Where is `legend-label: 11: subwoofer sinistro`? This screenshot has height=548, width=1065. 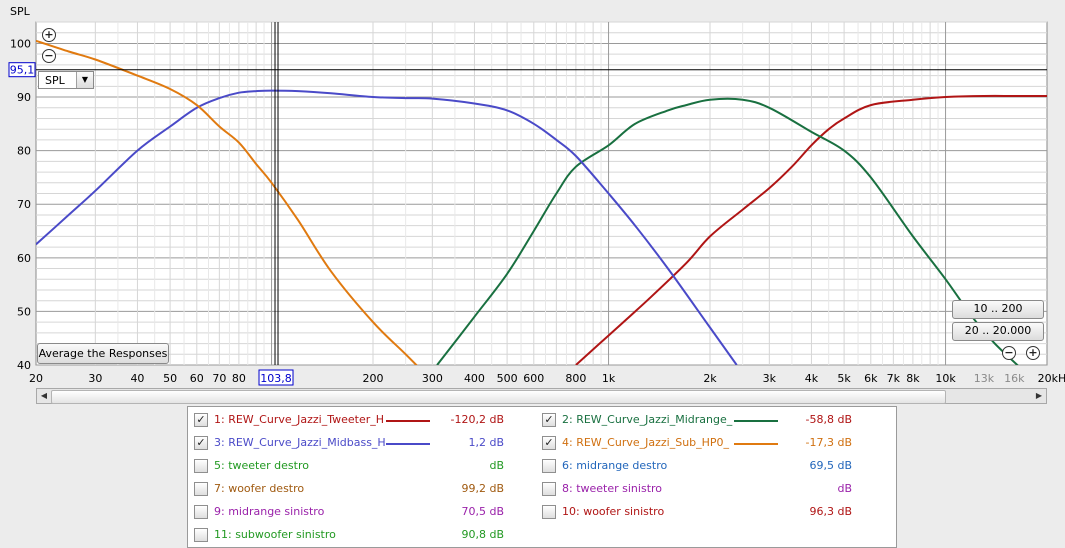
legend-label: 11: subwoofer sinistro is located at coordinates (275, 534).